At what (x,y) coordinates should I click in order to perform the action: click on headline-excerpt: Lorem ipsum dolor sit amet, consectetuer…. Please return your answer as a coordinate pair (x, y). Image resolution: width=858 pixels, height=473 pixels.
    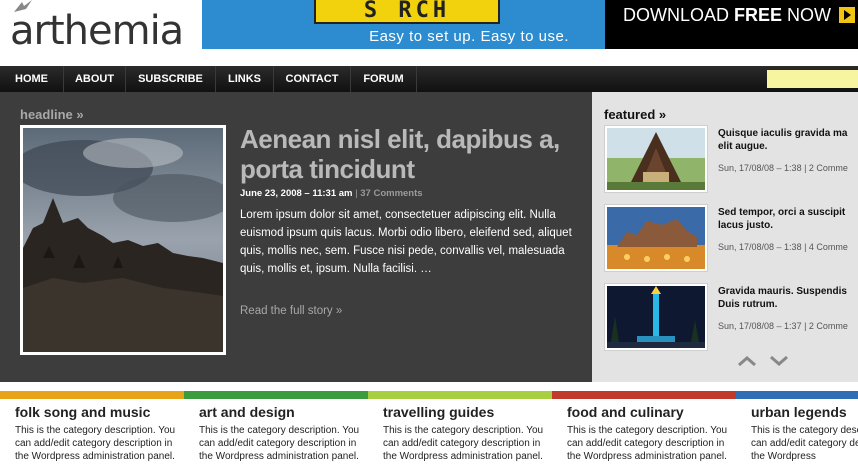
    Looking at the image, I should click on (406, 242).